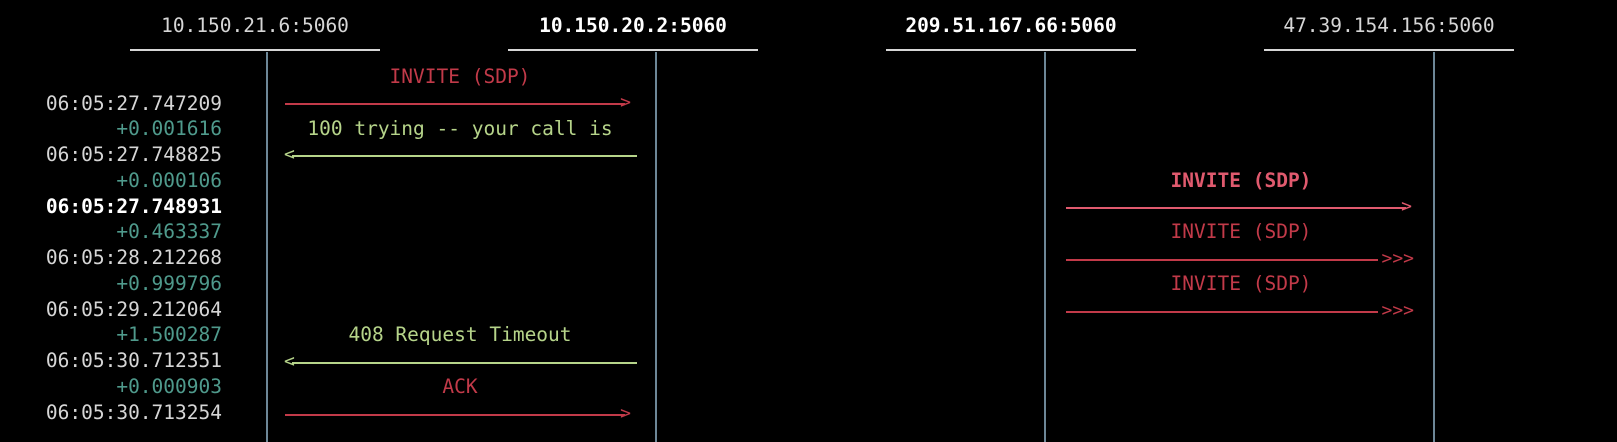  What do you see at coordinates (169, 180) in the screenshot?
I see `time-delta: +0.000106` at bounding box center [169, 180].